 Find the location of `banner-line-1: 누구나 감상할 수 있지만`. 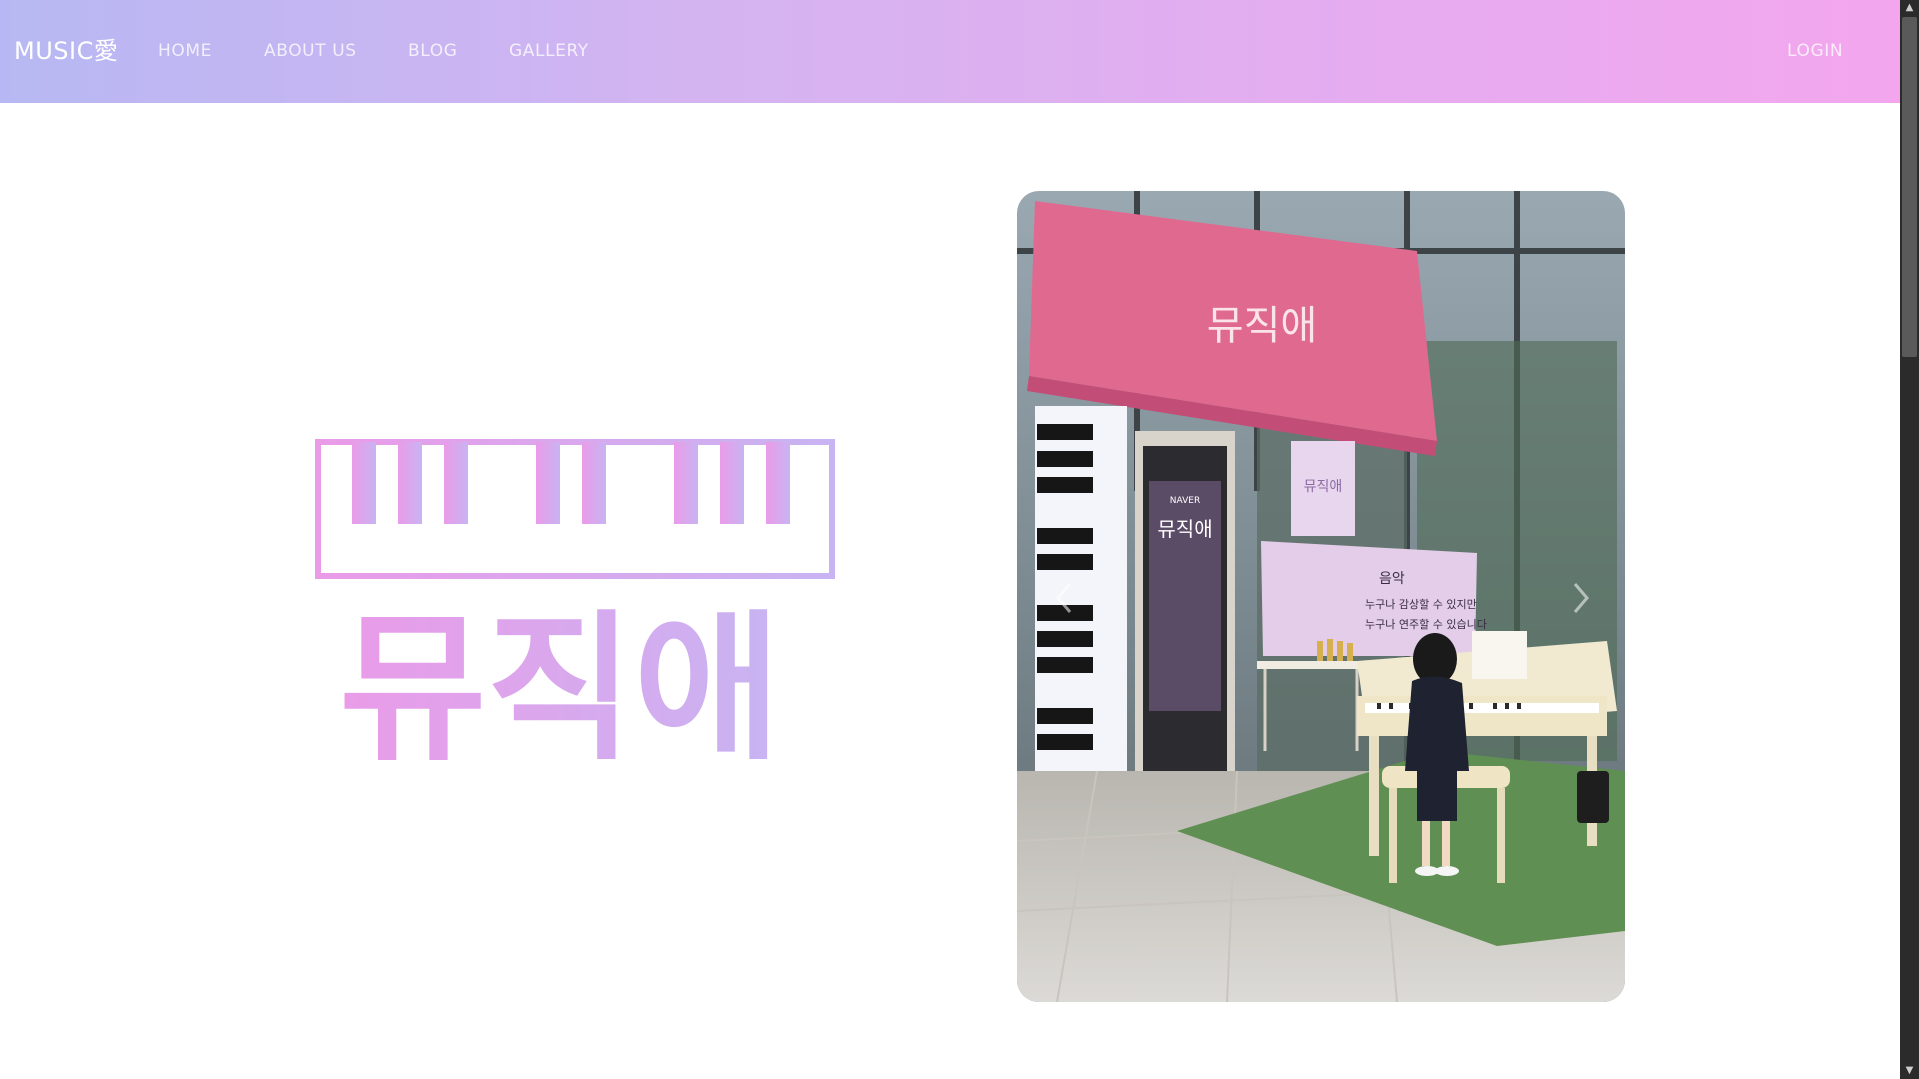

banner-line-1: 누구나 감상할 수 있지만 is located at coordinates (1421, 604).